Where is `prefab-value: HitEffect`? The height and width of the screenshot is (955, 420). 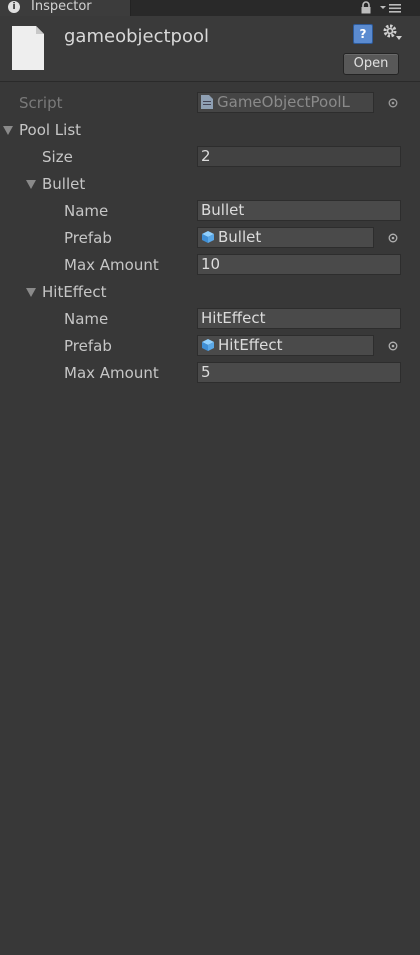
prefab-value: HitEffect is located at coordinates (250, 345).